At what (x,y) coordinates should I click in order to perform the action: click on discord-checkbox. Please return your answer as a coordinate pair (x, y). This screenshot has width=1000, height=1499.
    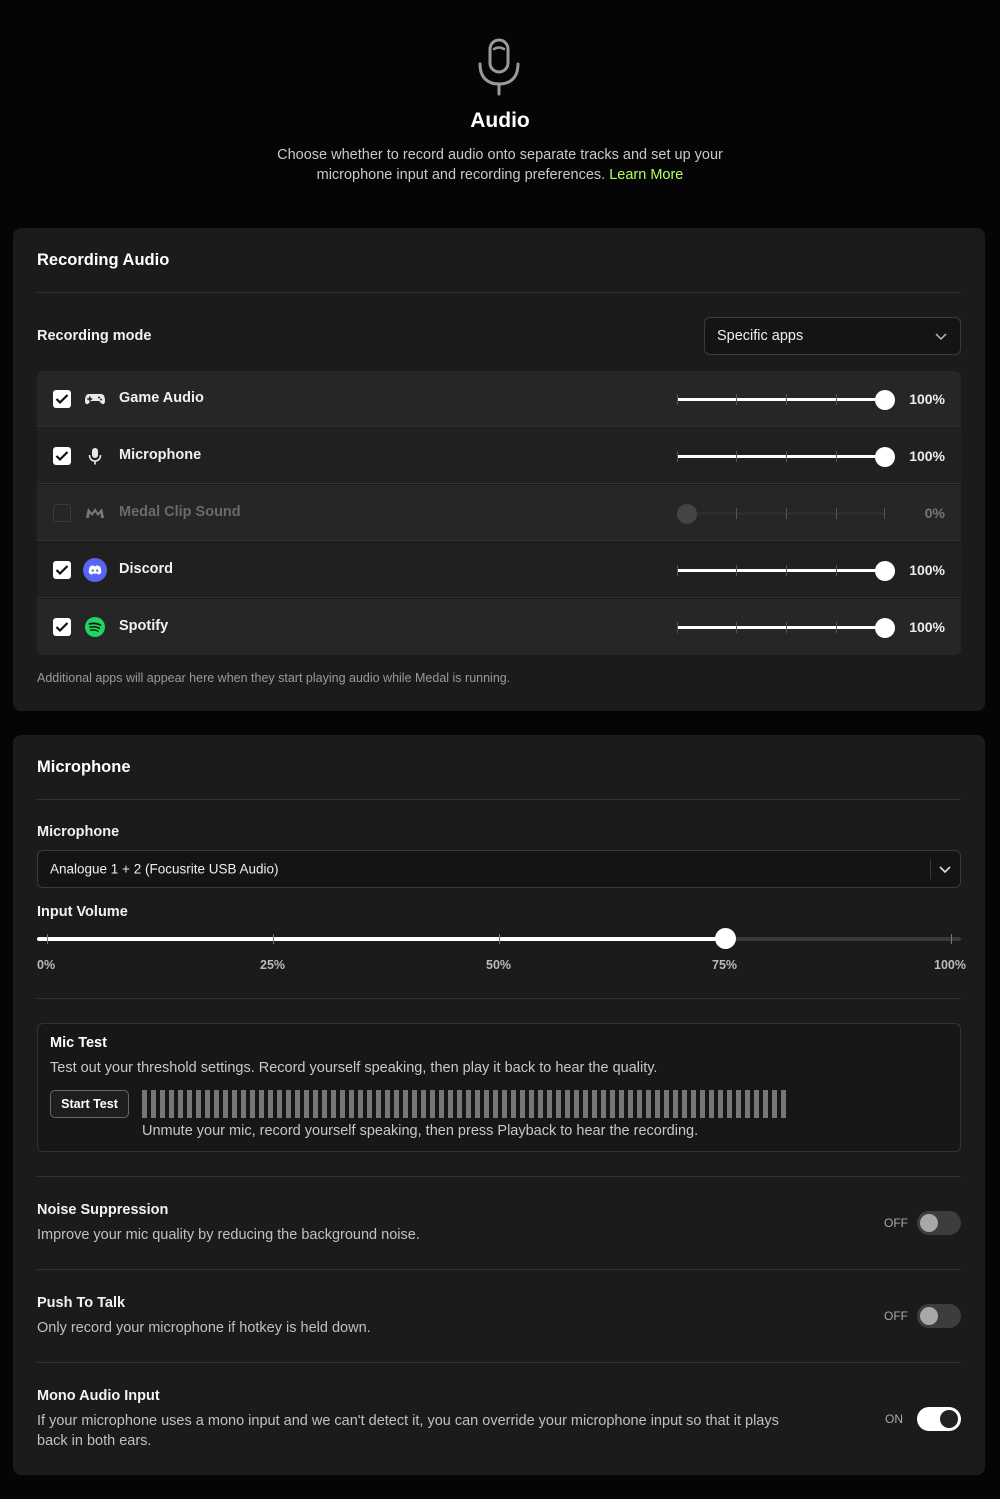
    Looking at the image, I should click on (62, 570).